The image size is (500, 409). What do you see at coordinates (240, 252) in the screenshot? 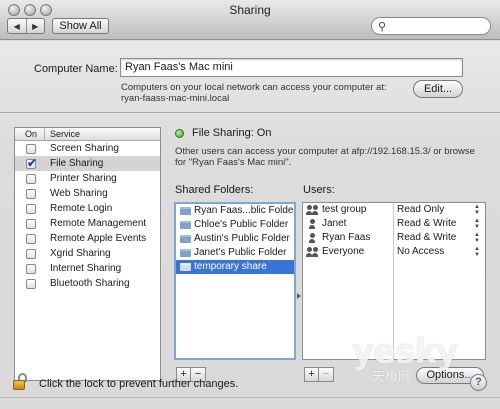
I see `shared-folder-label: Janet's Public Folder` at bounding box center [240, 252].